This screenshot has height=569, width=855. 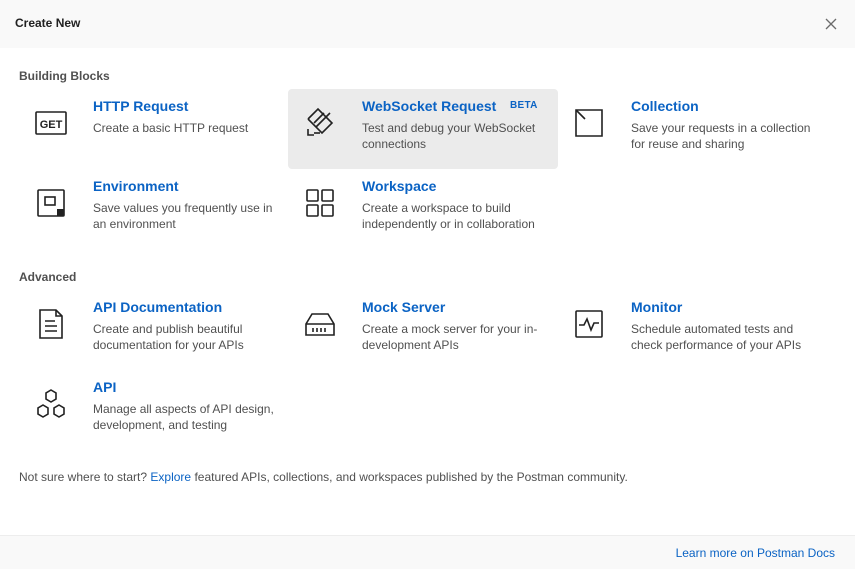 I want to click on grid-icon, so click(x=320, y=203).